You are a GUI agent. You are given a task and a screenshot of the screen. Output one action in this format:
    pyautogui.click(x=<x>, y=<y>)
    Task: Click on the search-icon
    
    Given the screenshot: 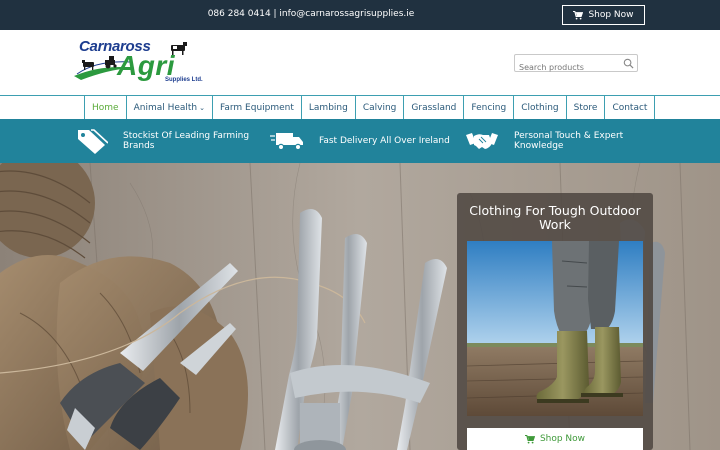 What is the action you would take?
    pyautogui.click(x=628, y=63)
    